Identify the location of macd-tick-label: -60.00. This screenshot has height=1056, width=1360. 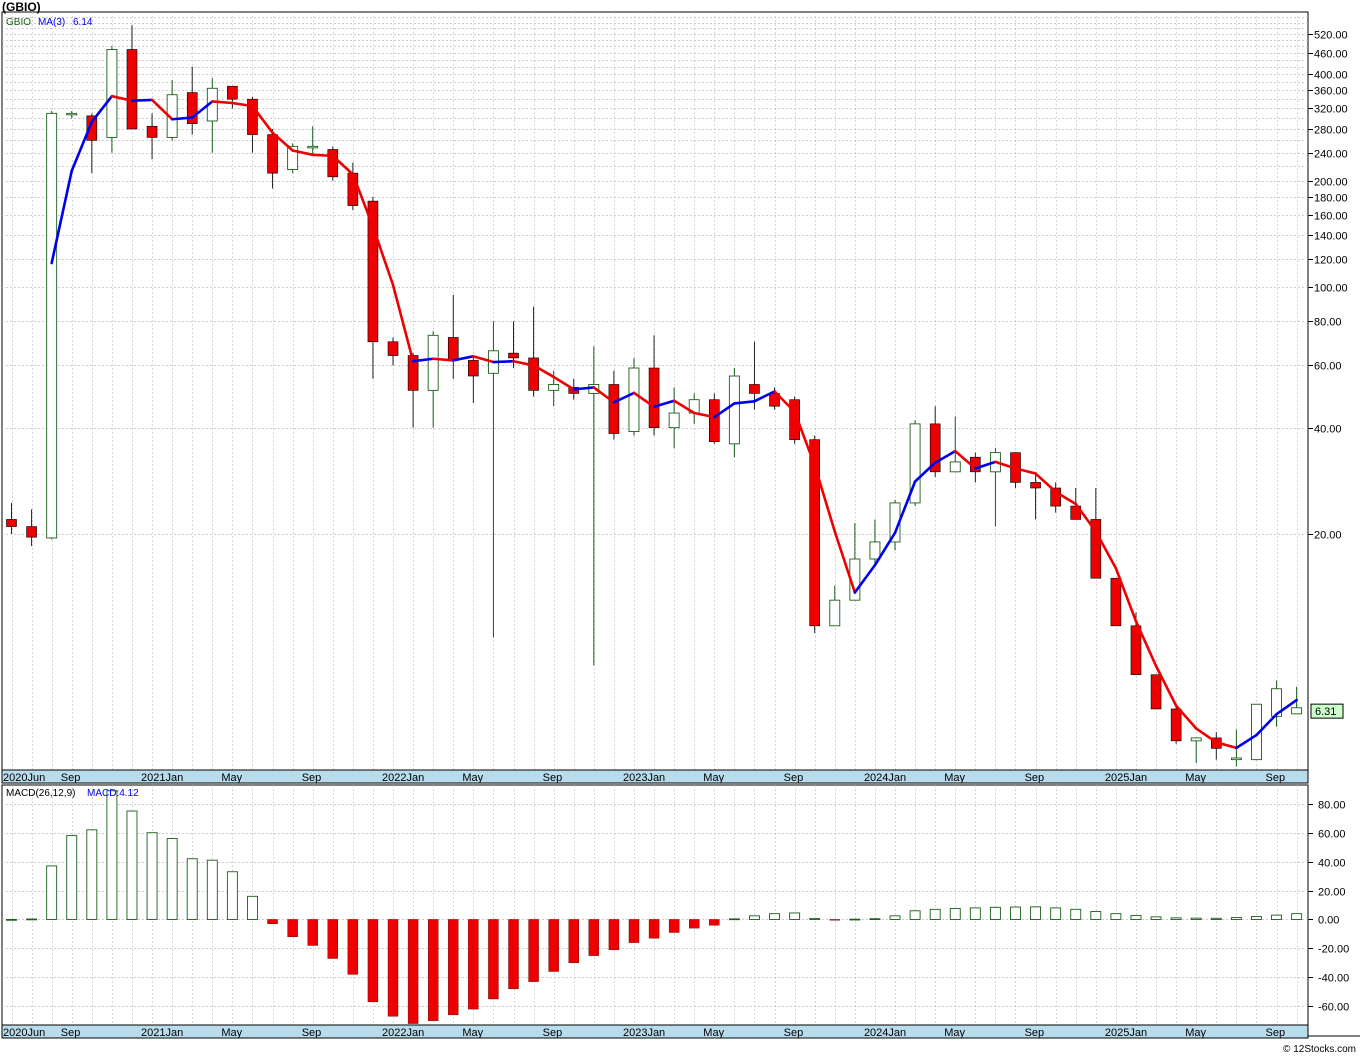
(1333, 1008).